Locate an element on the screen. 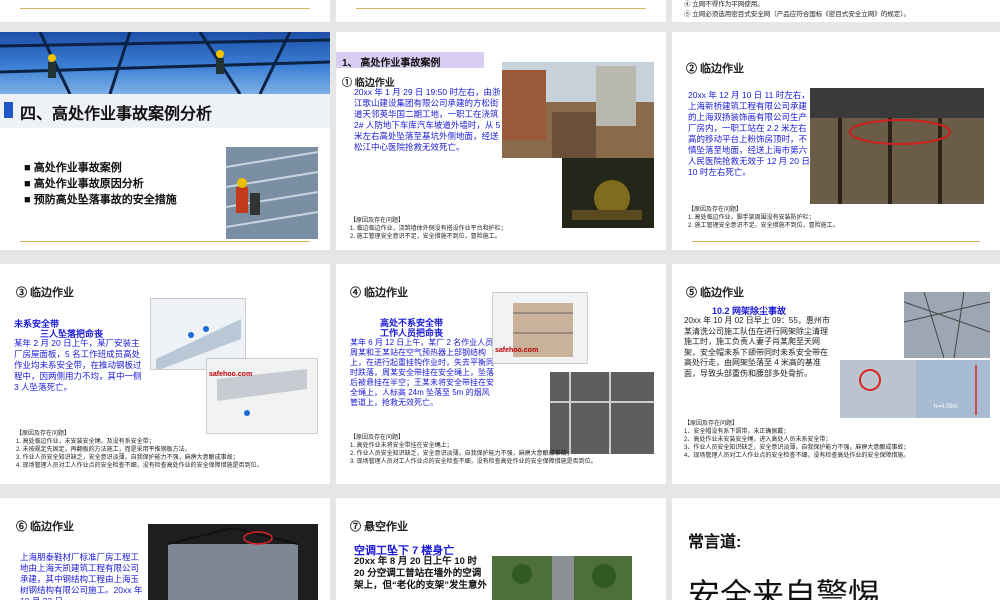 The image size is (1000, 600). scene-photo-2: h=4.05m is located at coordinates (953, 389).